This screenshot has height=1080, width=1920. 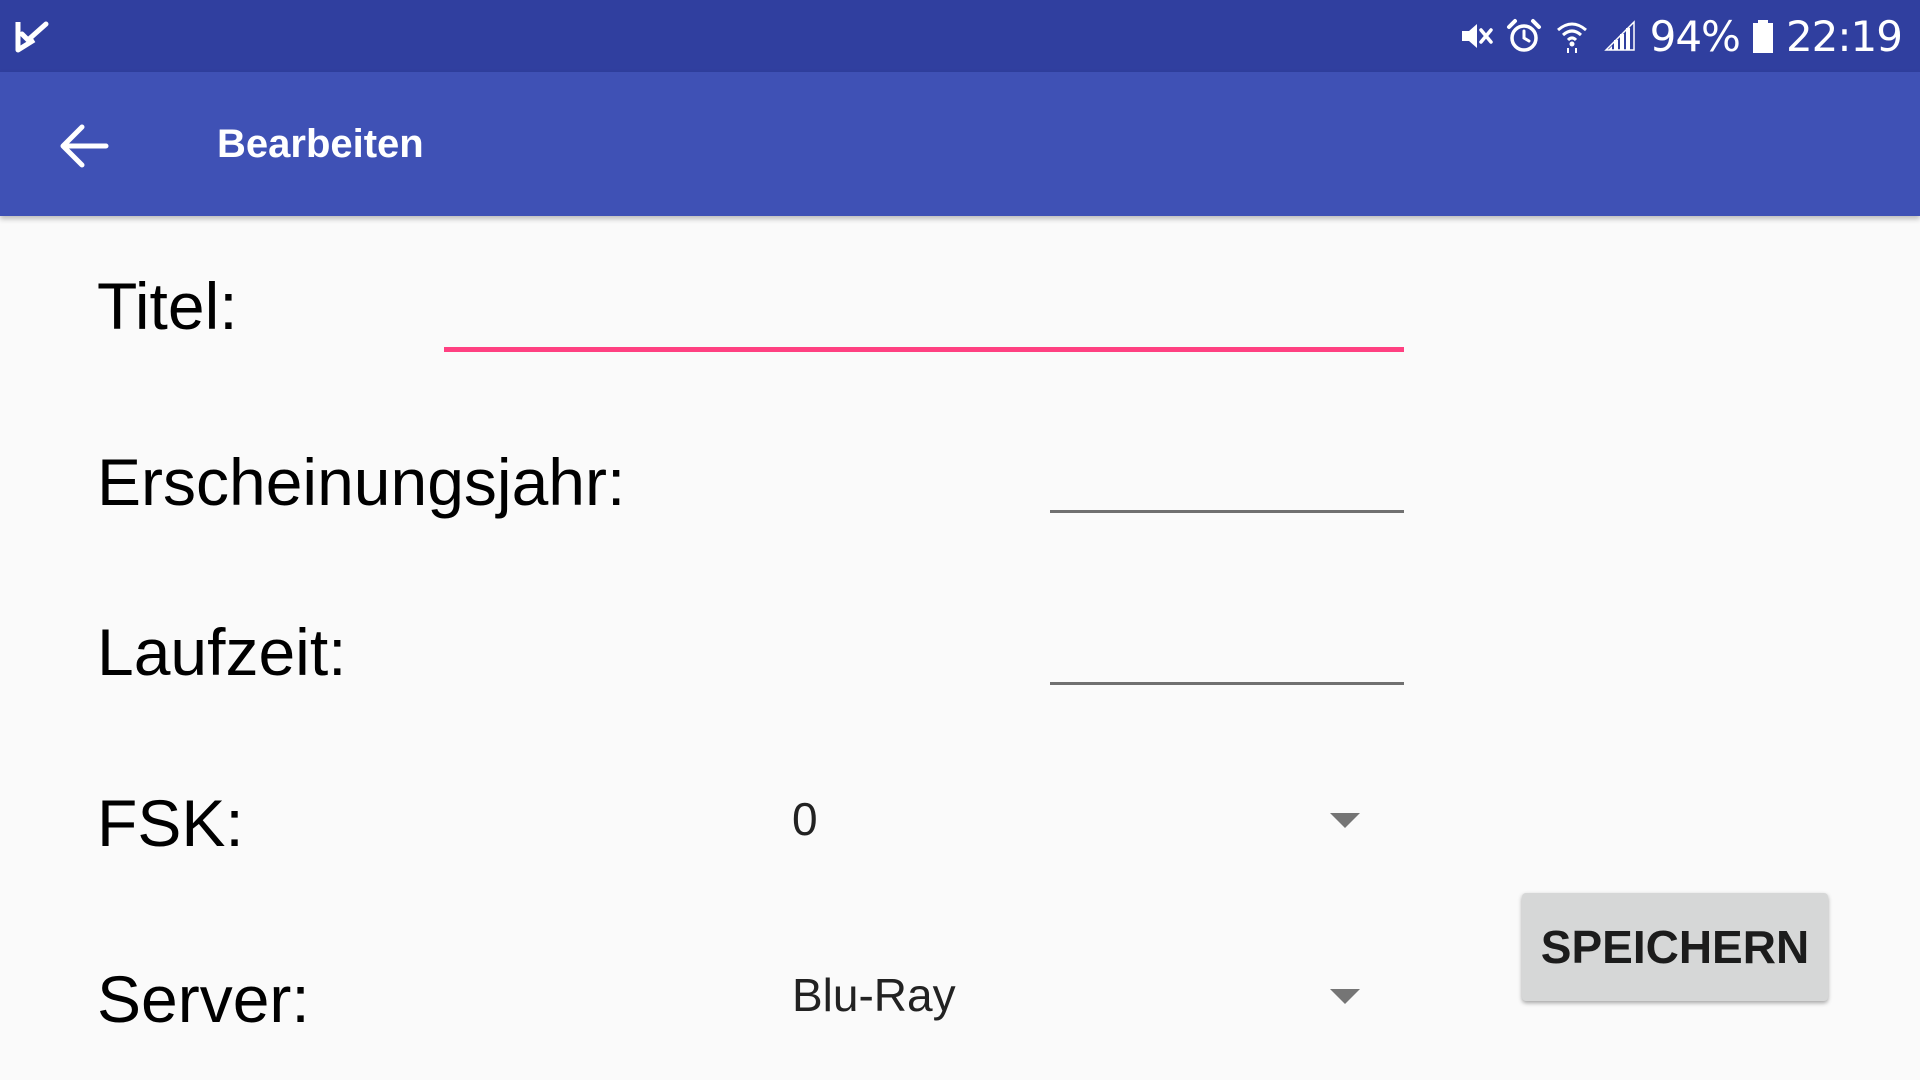 I want to click on fsk-selected-value: 0, so click(x=805, y=819).